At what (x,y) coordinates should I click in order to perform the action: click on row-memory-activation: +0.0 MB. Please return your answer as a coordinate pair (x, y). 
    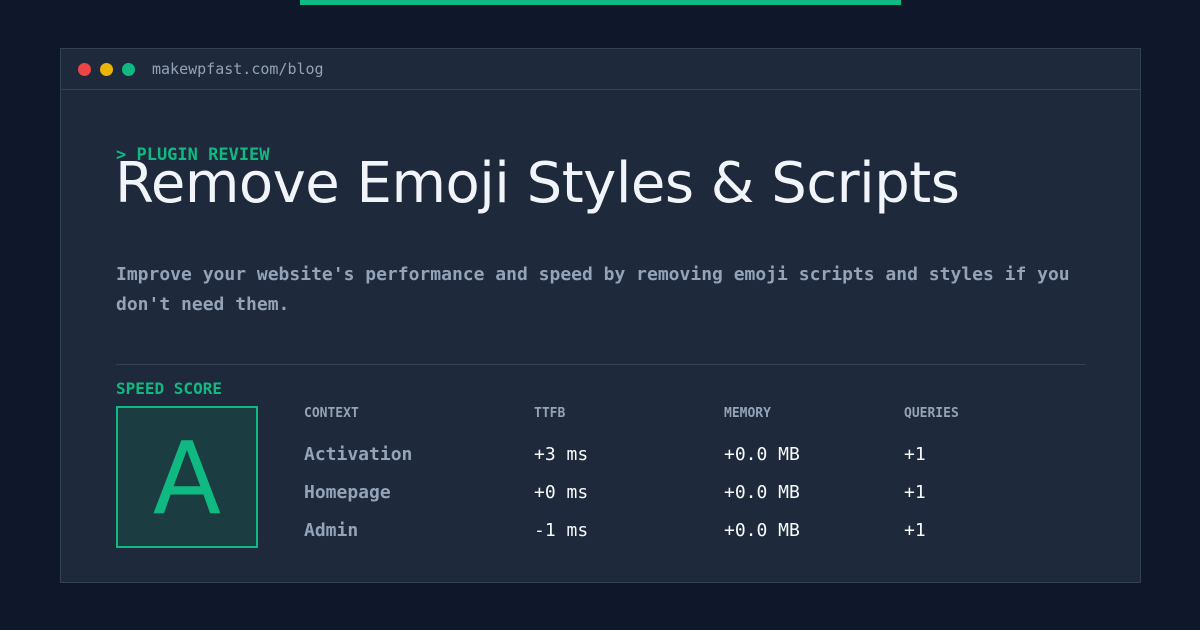
    Looking at the image, I should click on (762, 454).